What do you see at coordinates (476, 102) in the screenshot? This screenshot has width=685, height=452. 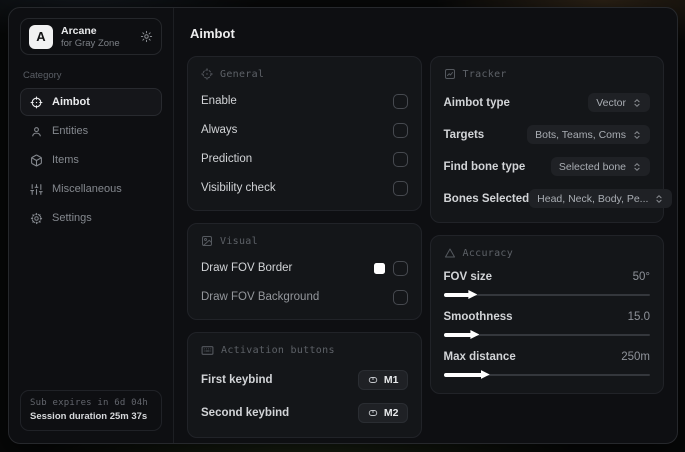 I see `setting-label: Aimbot type` at bounding box center [476, 102].